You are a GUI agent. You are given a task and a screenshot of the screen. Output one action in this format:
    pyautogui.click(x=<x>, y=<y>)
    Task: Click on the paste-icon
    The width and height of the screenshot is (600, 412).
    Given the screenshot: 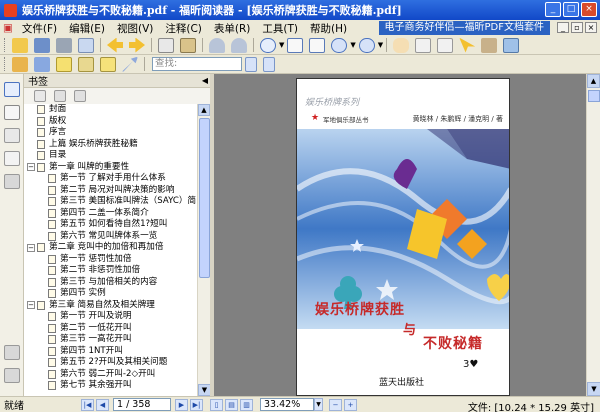 What is the action you would take?
    pyautogui.click(x=188, y=45)
    